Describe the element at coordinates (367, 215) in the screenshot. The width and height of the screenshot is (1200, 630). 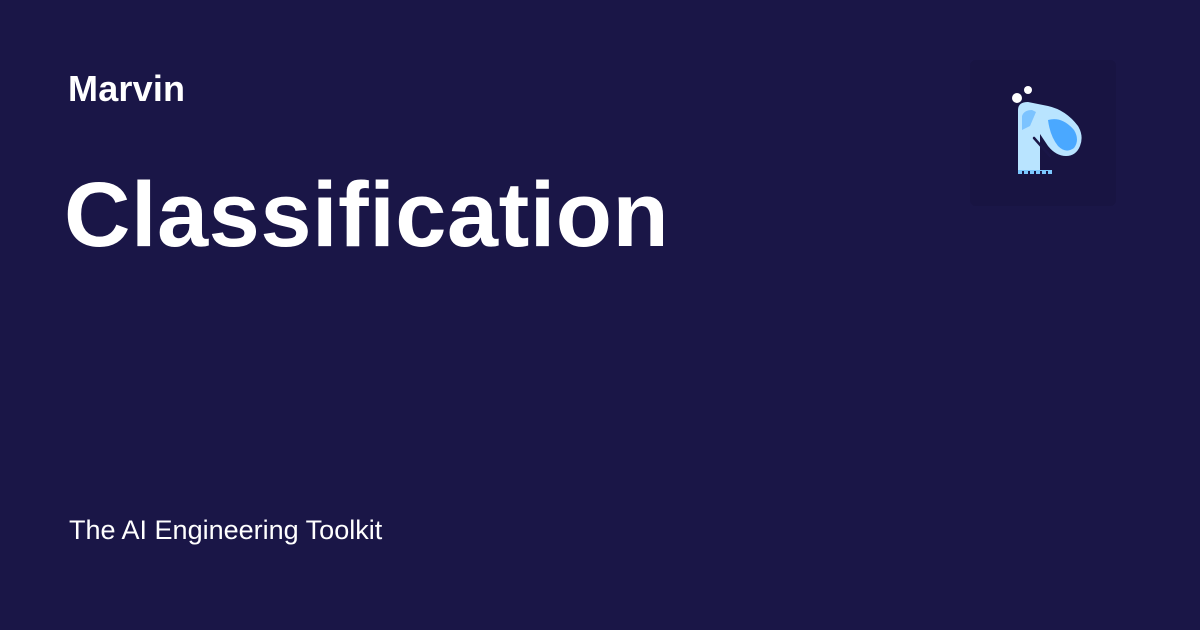
I see `page-title: Classification` at that location.